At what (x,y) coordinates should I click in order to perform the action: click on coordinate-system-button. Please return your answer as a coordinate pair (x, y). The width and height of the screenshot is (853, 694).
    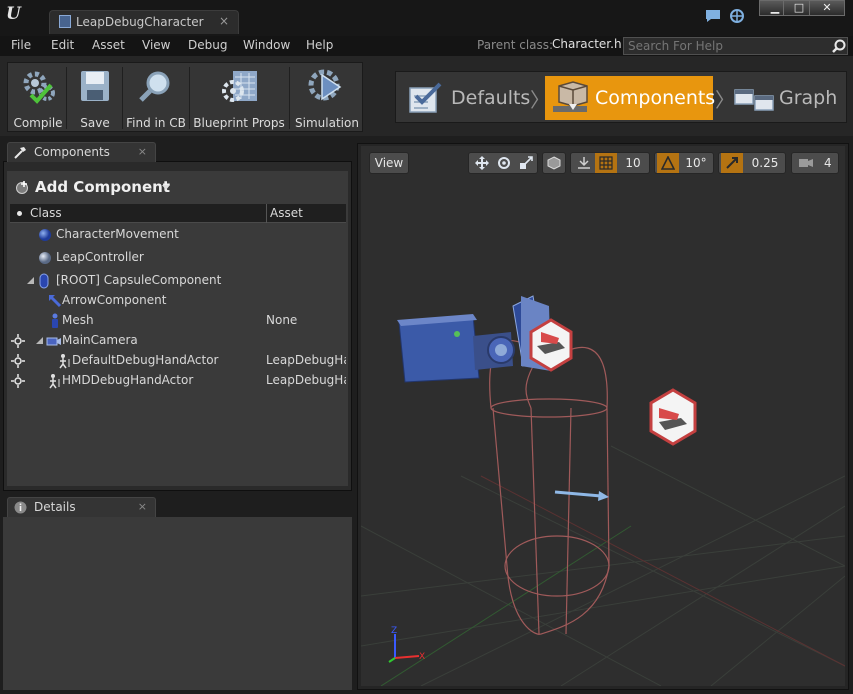
    Looking at the image, I should click on (554, 163).